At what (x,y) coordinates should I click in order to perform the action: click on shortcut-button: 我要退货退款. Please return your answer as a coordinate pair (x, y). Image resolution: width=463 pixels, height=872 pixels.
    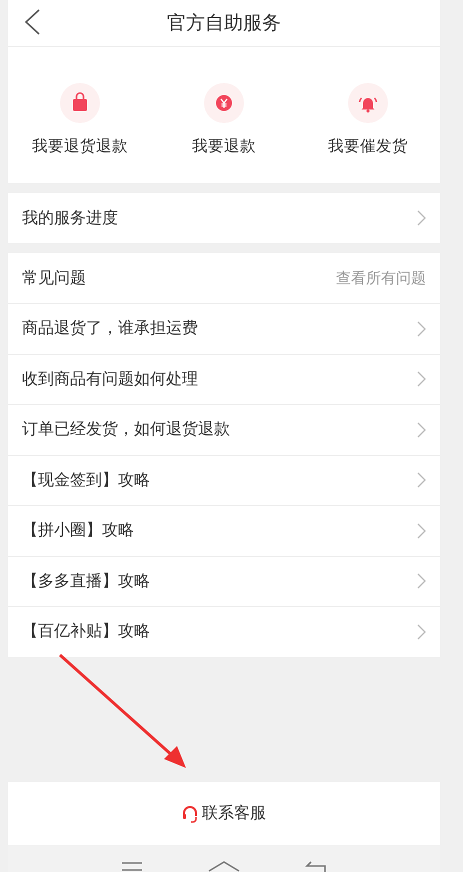
    Looking at the image, I should click on (80, 115).